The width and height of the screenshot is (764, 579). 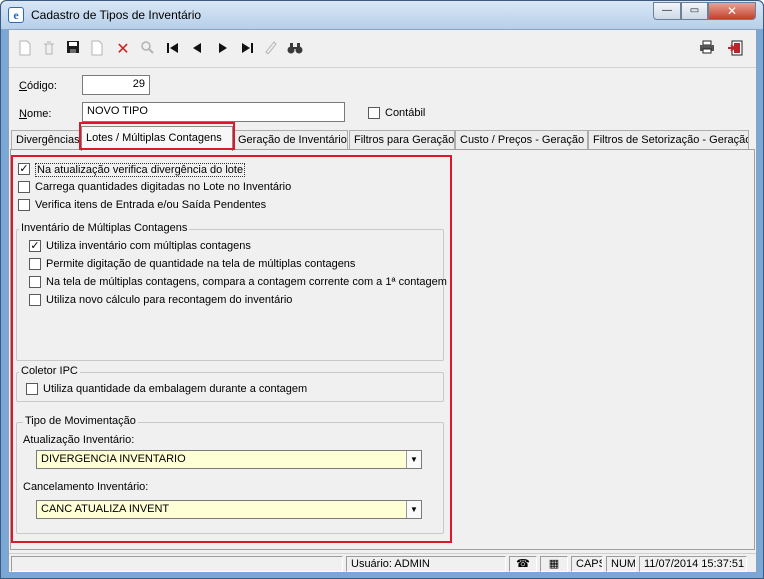 What do you see at coordinates (16, 15) in the screenshot?
I see `app-icon: e` at bounding box center [16, 15].